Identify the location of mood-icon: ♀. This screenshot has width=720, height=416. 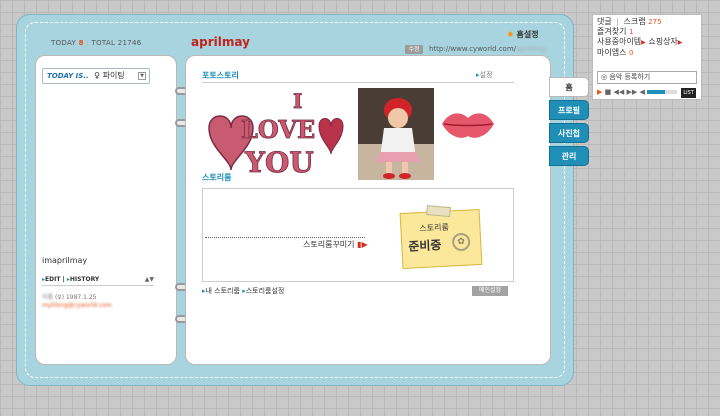
(97, 75).